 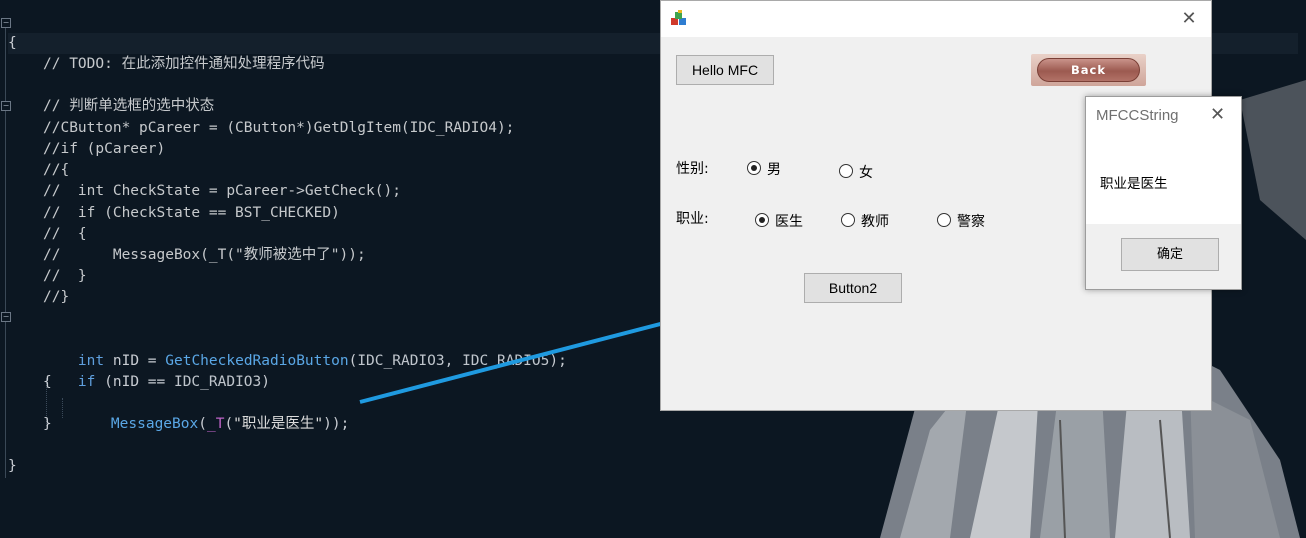 I want to click on radio-police-label: 警察, so click(x=971, y=222).